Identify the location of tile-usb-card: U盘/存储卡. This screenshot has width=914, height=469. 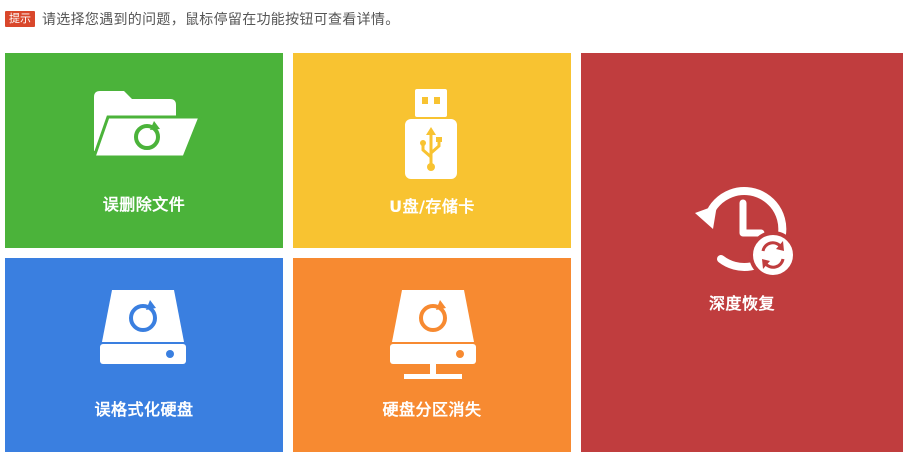
(432, 150).